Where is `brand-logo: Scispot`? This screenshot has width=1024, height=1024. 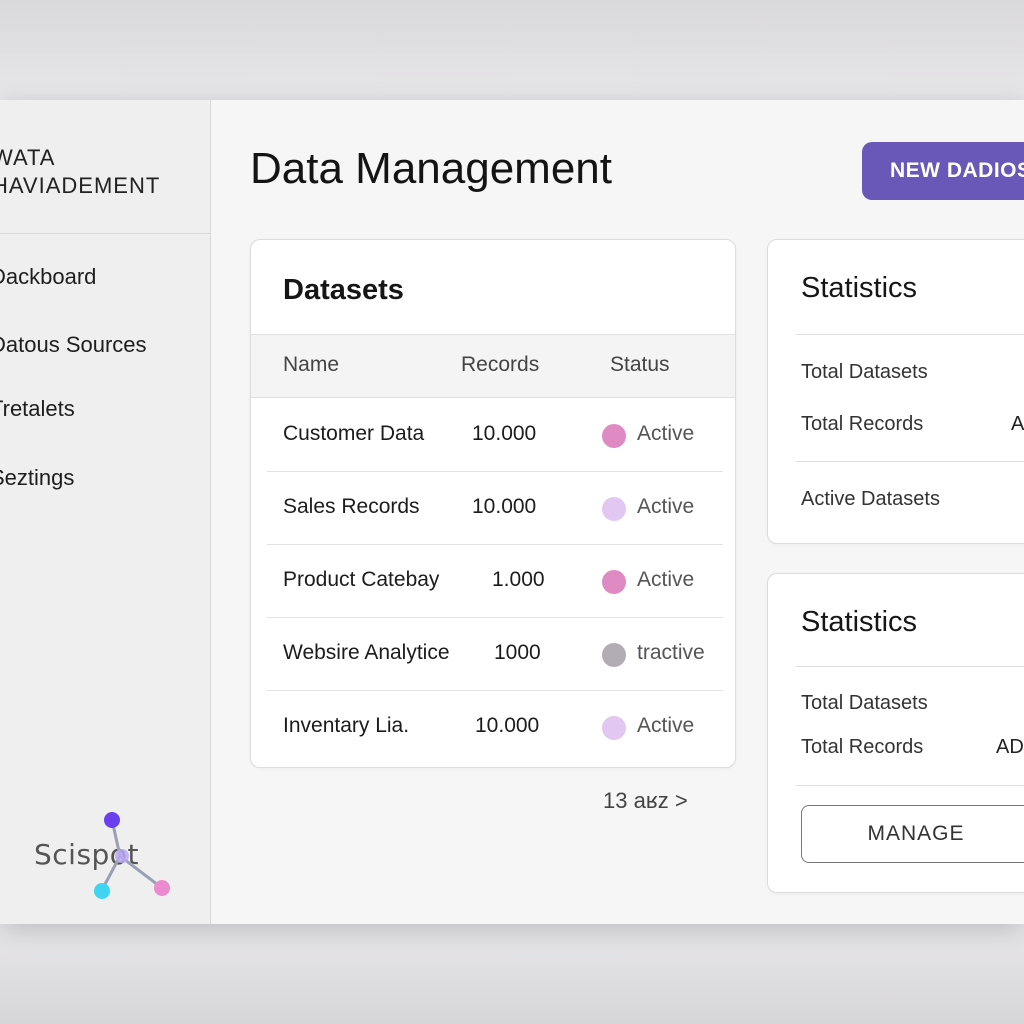 brand-logo: Scispot is located at coordinates (109, 858).